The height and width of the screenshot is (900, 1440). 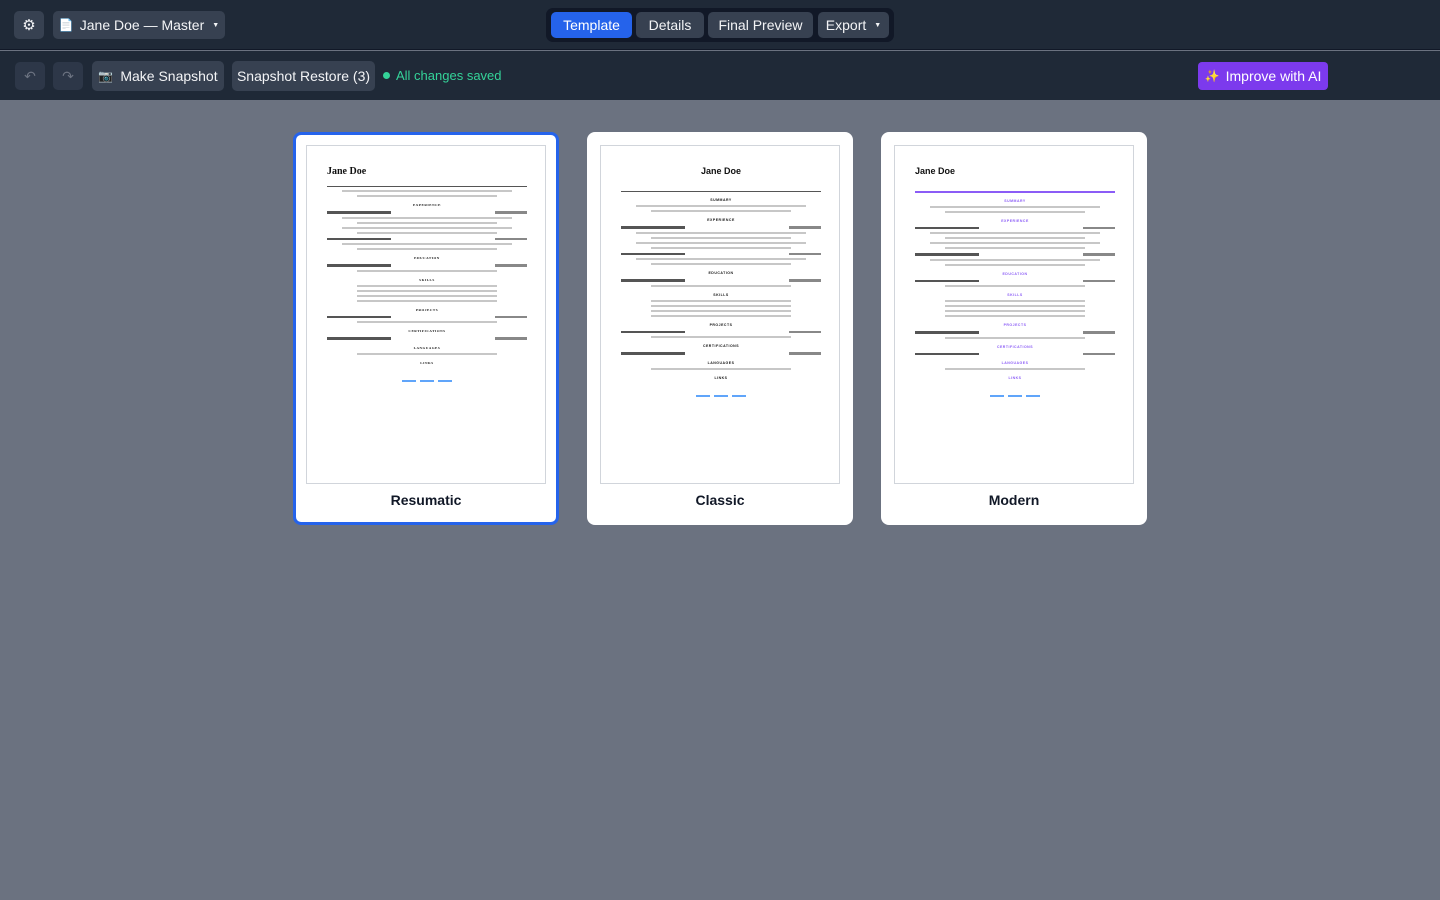 I want to click on gear-icon: ⚙, so click(x=29, y=25).